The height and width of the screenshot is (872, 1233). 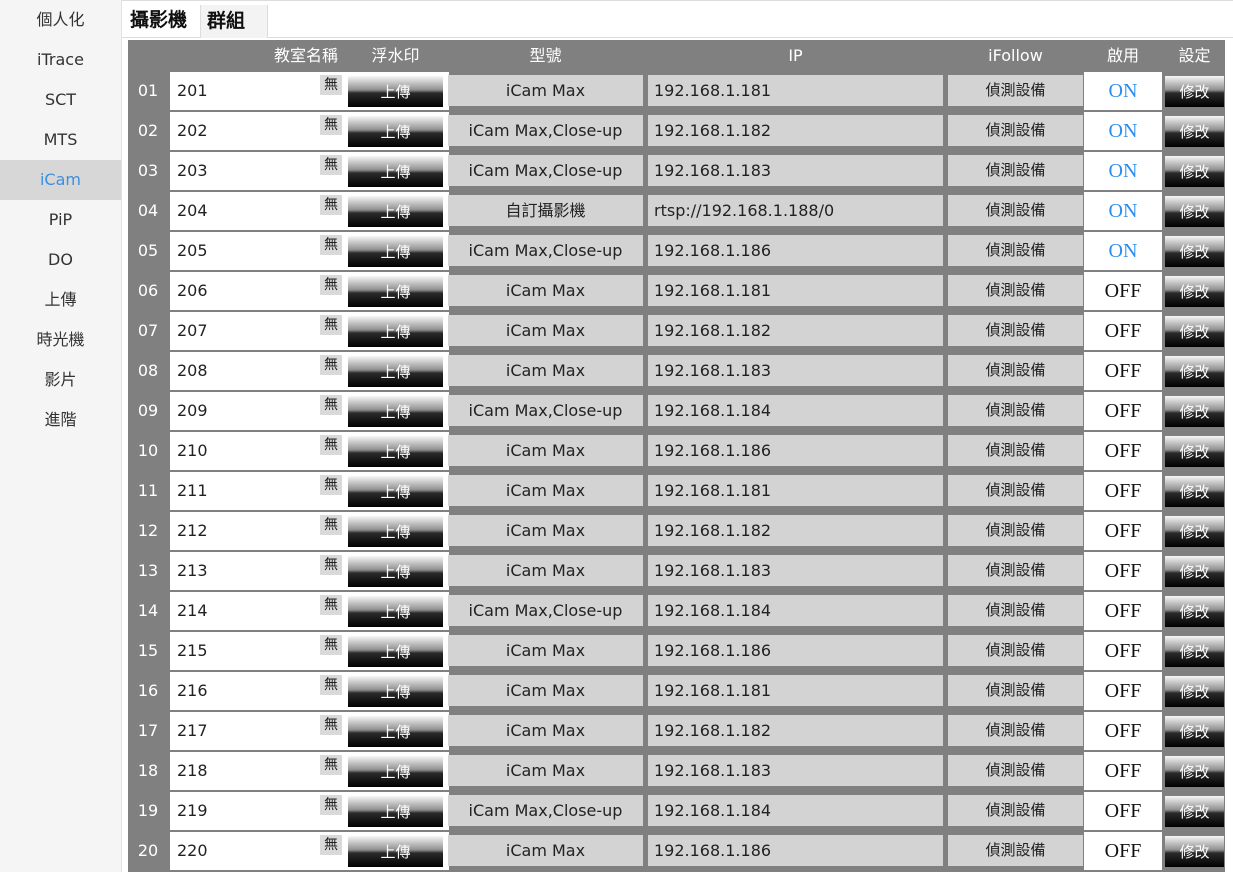 What do you see at coordinates (60, 420) in the screenshot?
I see `sidebar-item-10: 進階` at bounding box center [60, 420].